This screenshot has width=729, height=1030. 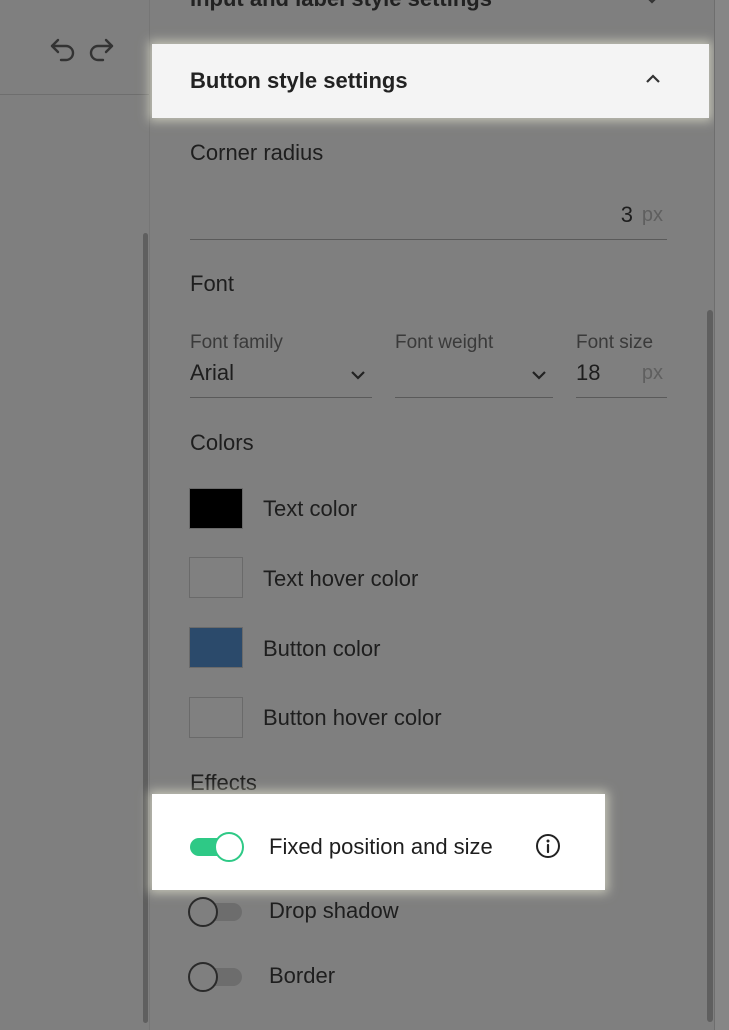 What do you see at coordinates (281, 378) in the screenshot?
I see `font-family-select: Arial` at bounding box center [281, 378].